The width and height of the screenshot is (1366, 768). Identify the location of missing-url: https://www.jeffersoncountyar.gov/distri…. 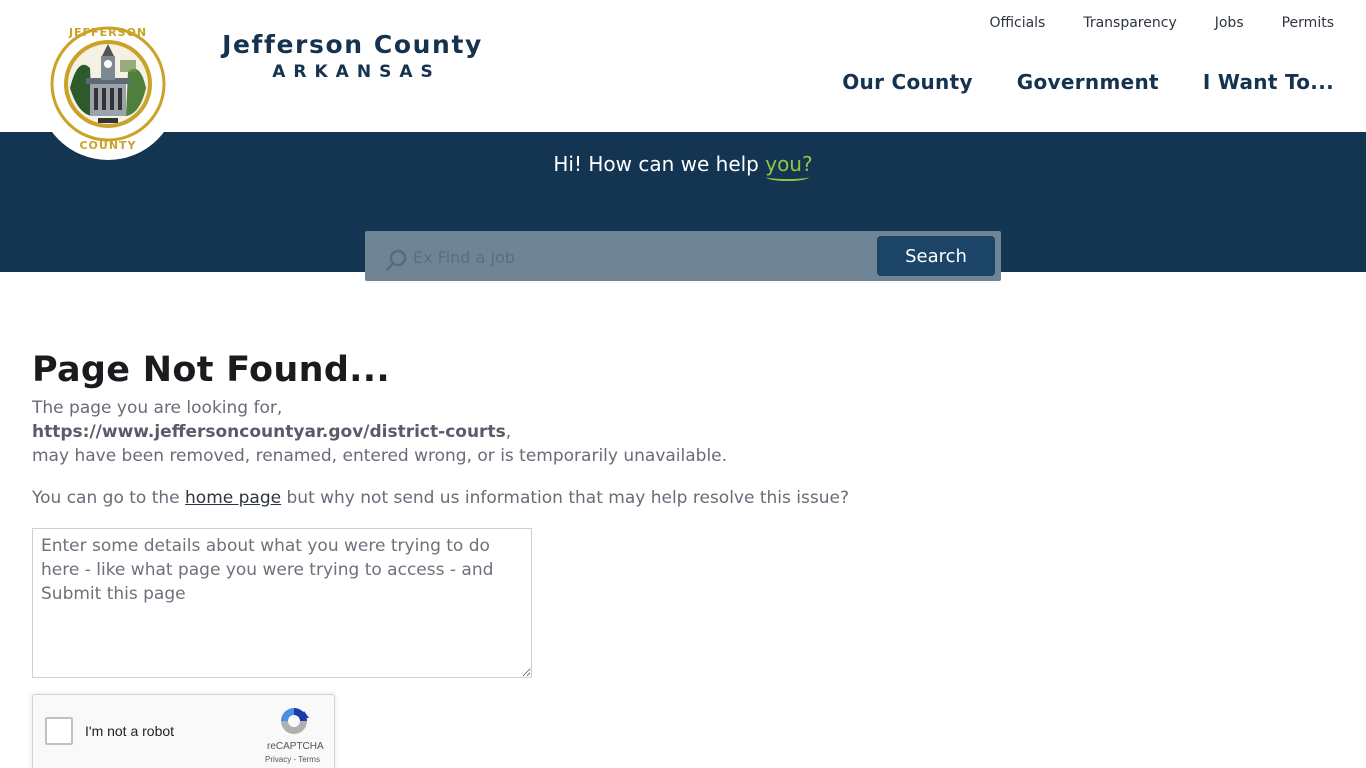
(269, 432).